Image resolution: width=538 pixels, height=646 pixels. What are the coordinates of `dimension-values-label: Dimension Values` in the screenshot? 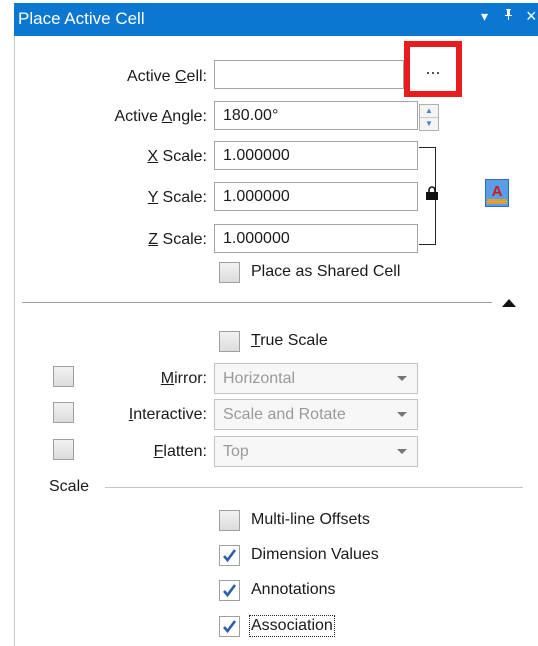 It's located at (315, 554).